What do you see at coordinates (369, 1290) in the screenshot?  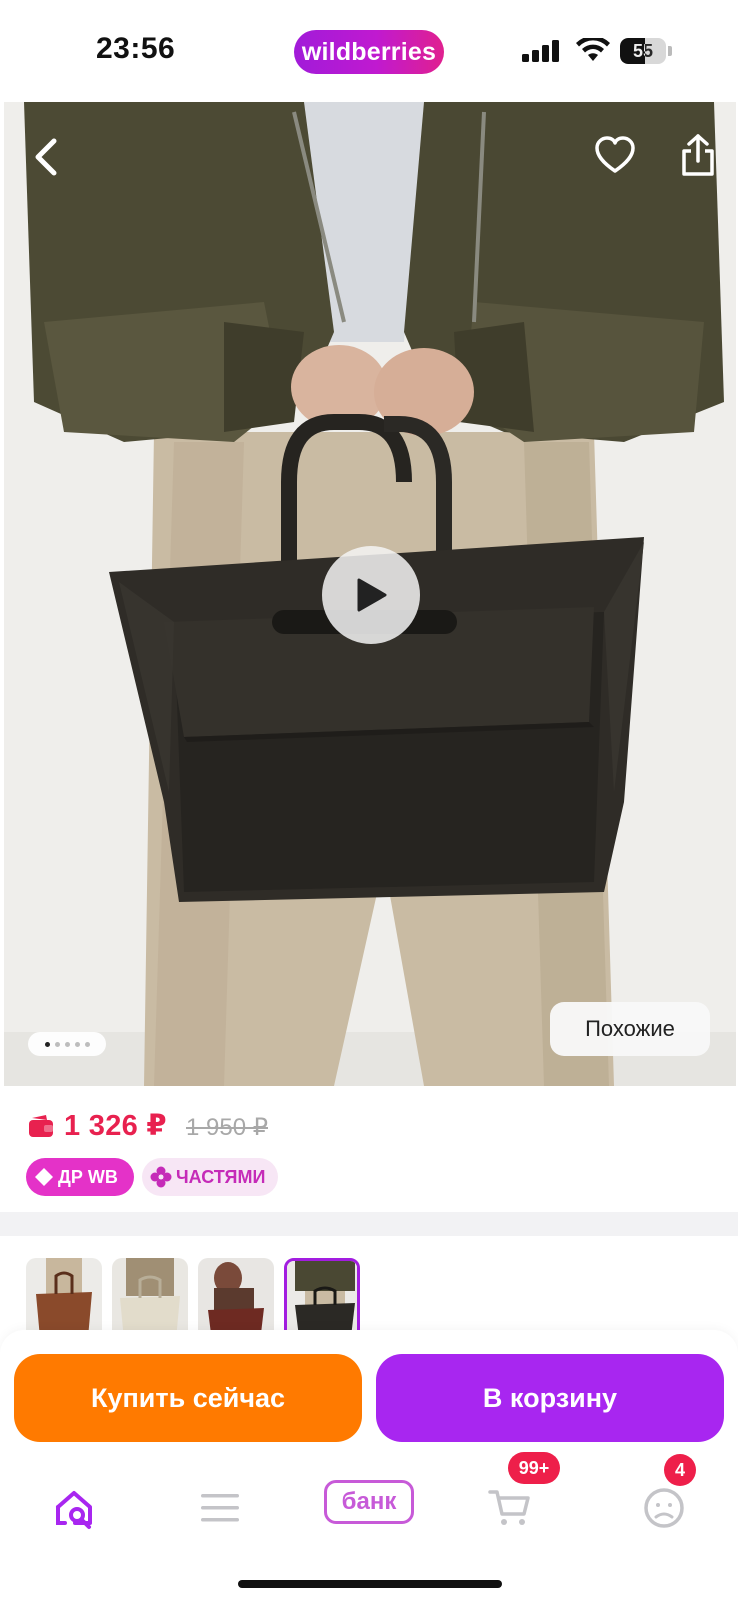 I see `color-variants` at bounding box center [369, 1290].